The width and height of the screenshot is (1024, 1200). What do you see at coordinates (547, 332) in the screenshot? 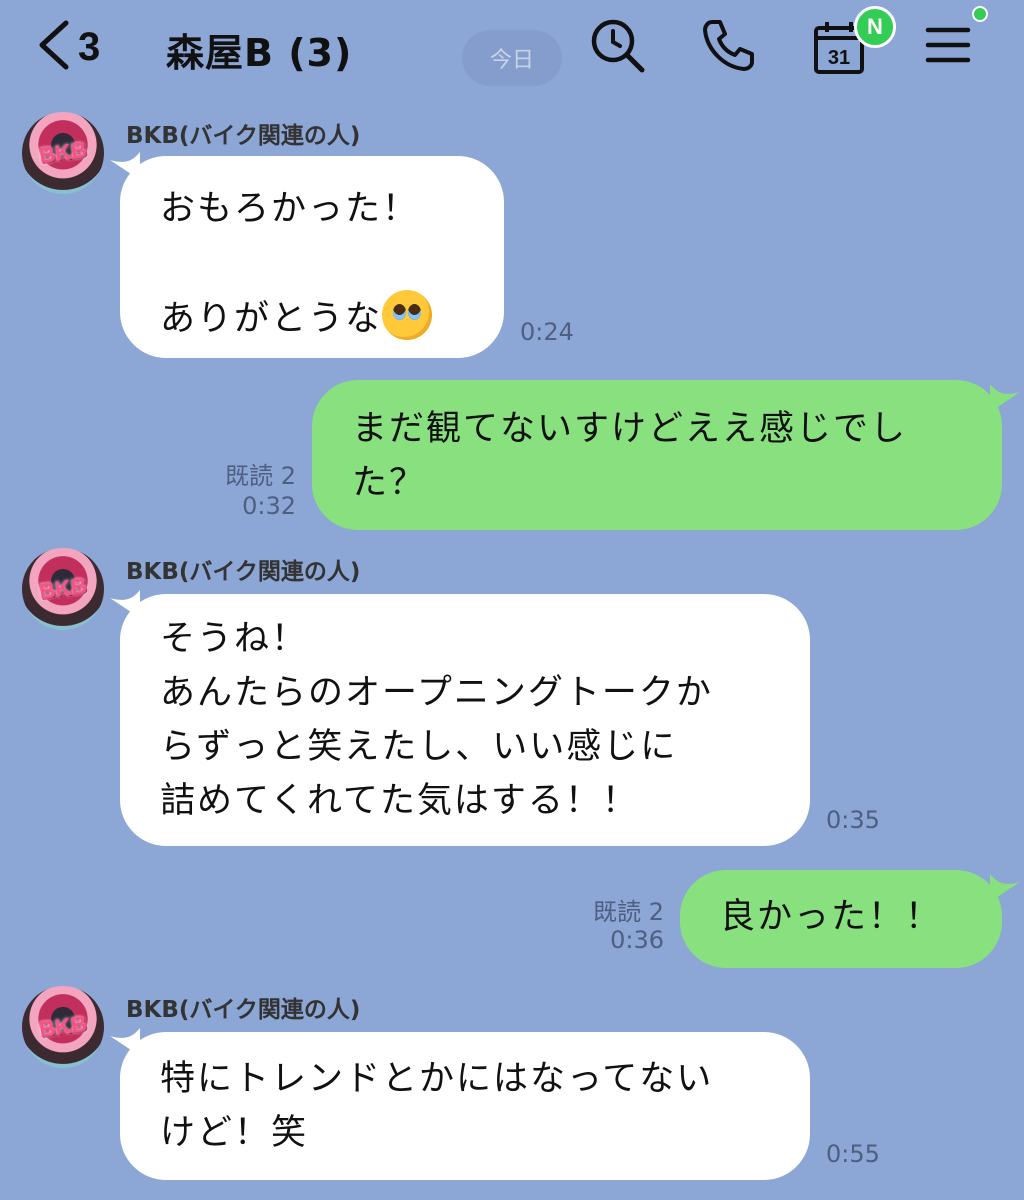
I see `message-time: 0:24` at bounding box center [547, 332].